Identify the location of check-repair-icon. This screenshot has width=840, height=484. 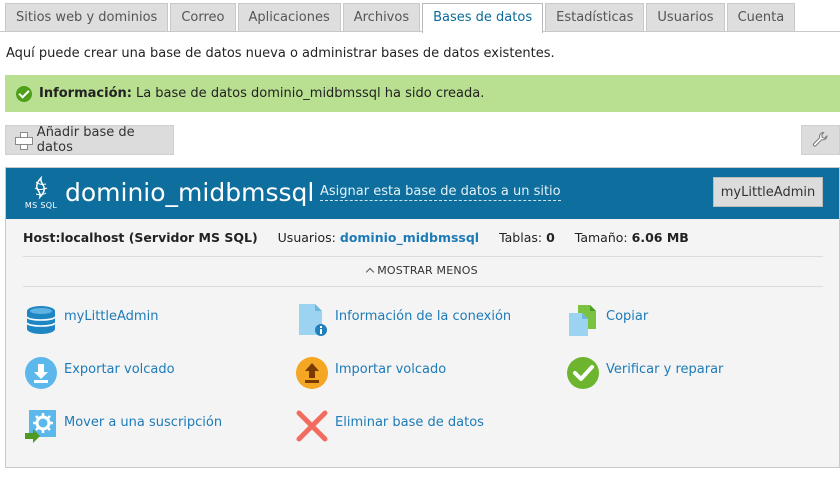
(583, 373).